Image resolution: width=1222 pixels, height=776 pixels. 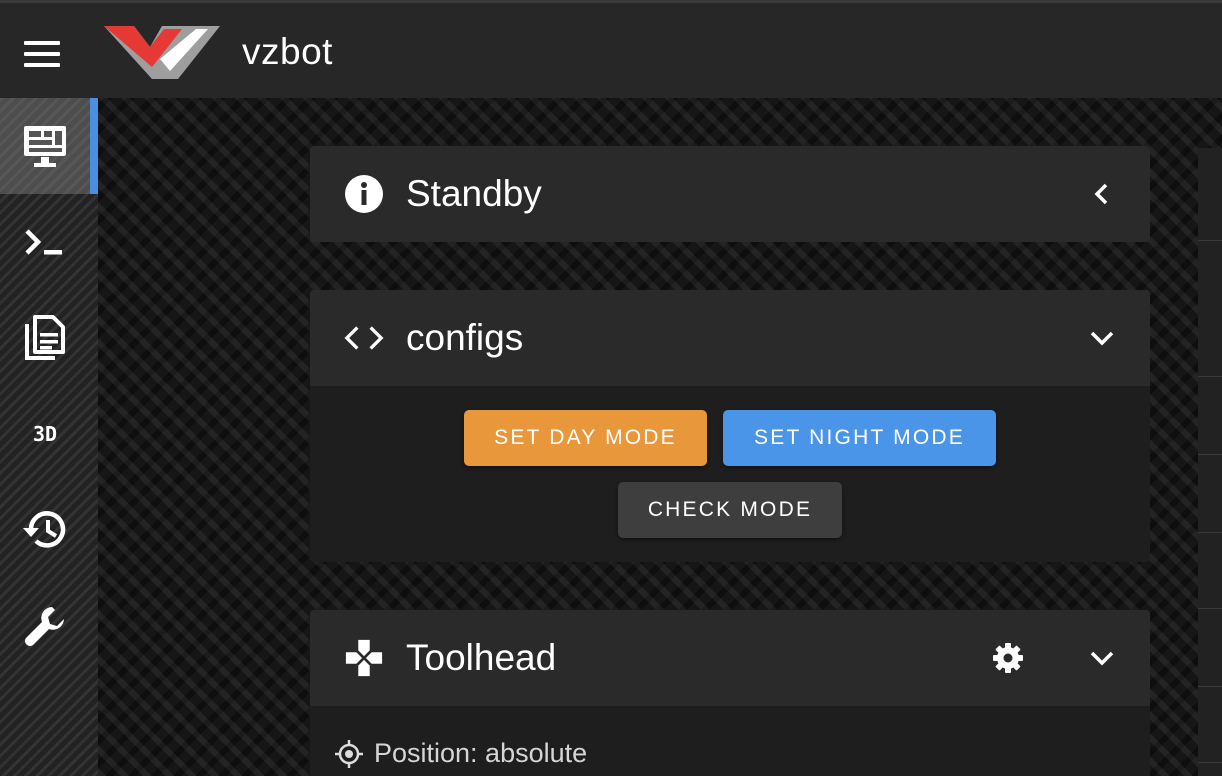 I want to click on gamepad-icon, so click(x=364, y=658).